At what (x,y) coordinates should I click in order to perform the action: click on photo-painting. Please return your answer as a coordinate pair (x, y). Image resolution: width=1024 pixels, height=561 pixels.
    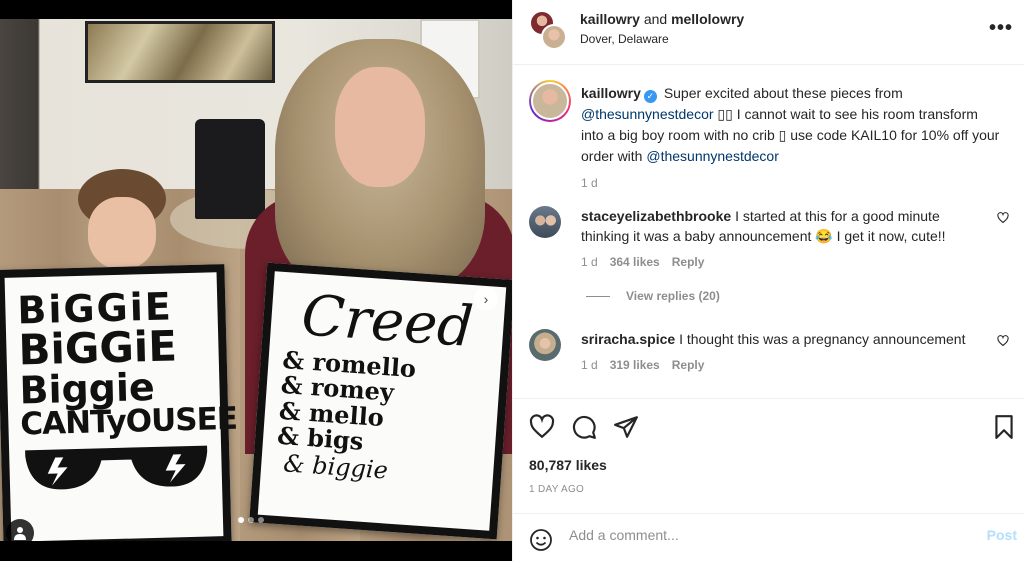
    Looking at the image, I should click on (180, 52).